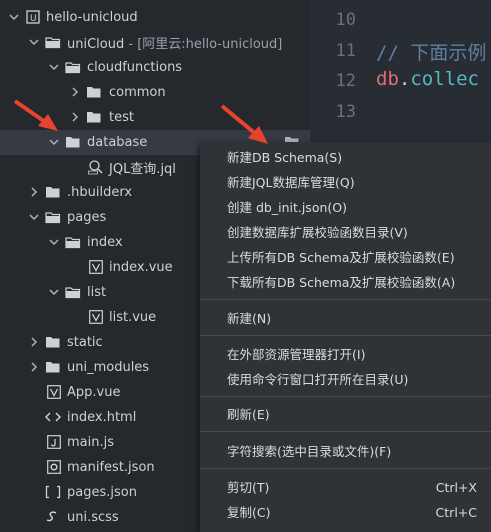 The height and width of the screenshot is (532, 491). I want to click on annotation-arrows, so click(140, 121).